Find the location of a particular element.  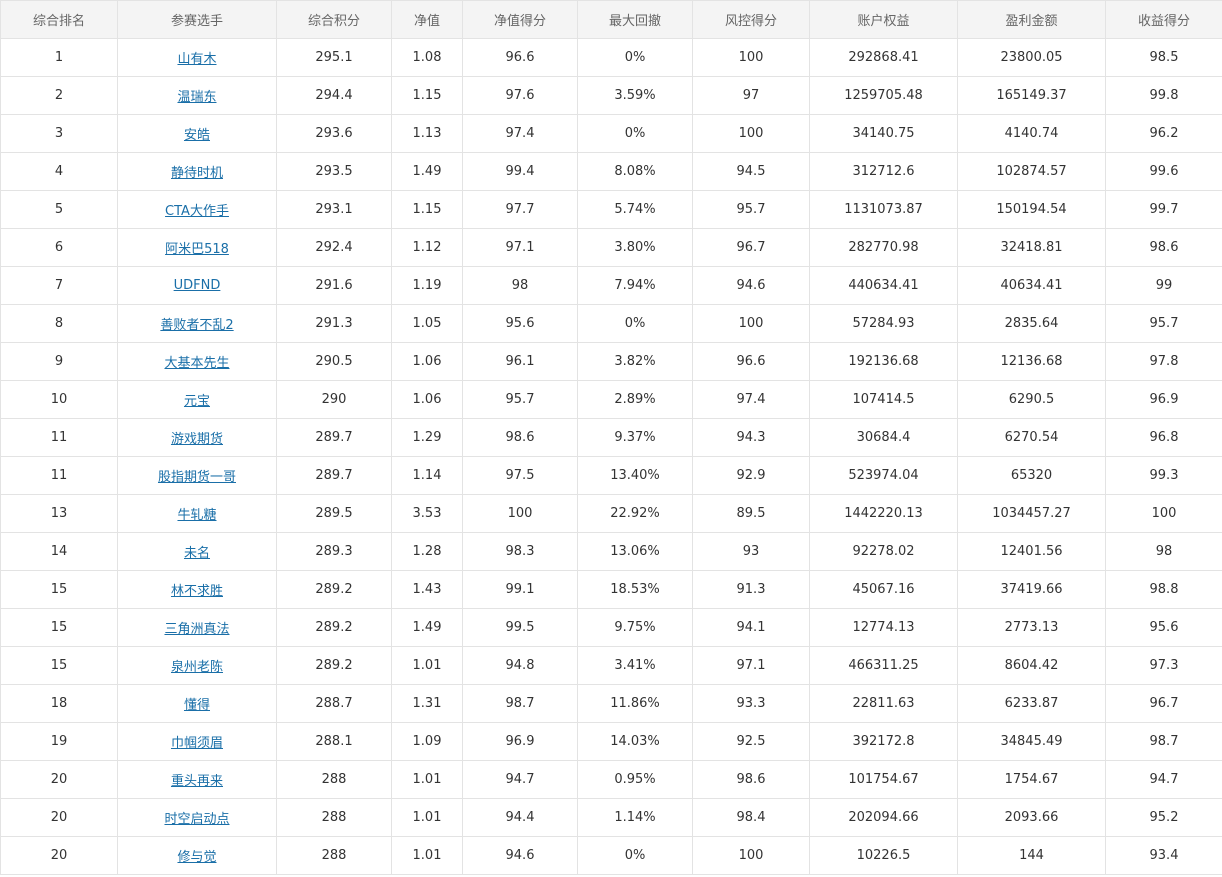

player-link: 山有木 is located at coordinates (196, 59).